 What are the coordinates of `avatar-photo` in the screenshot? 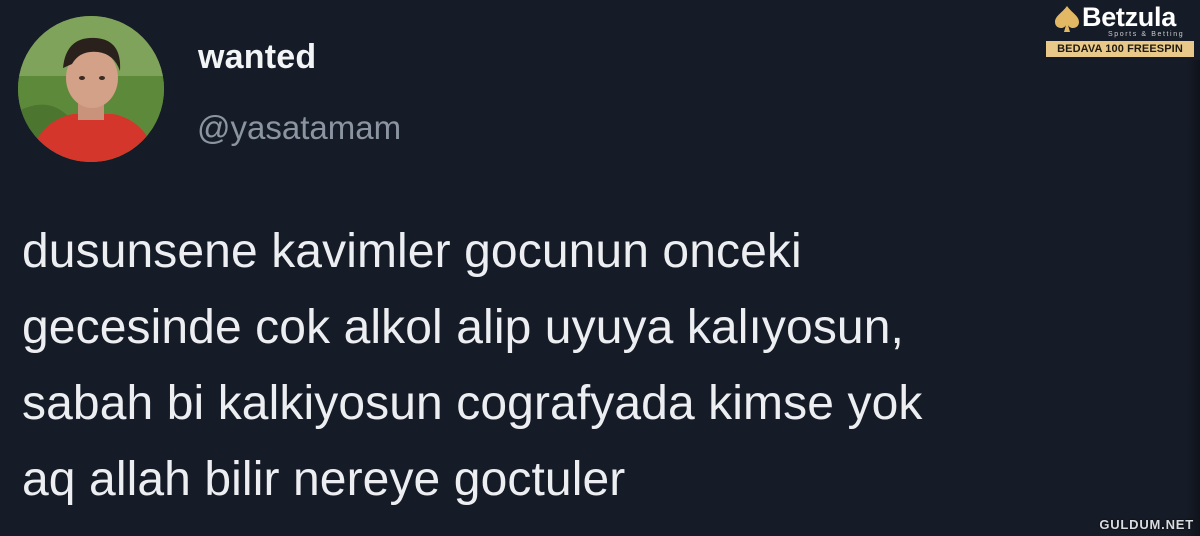 It's located at (91, 89).